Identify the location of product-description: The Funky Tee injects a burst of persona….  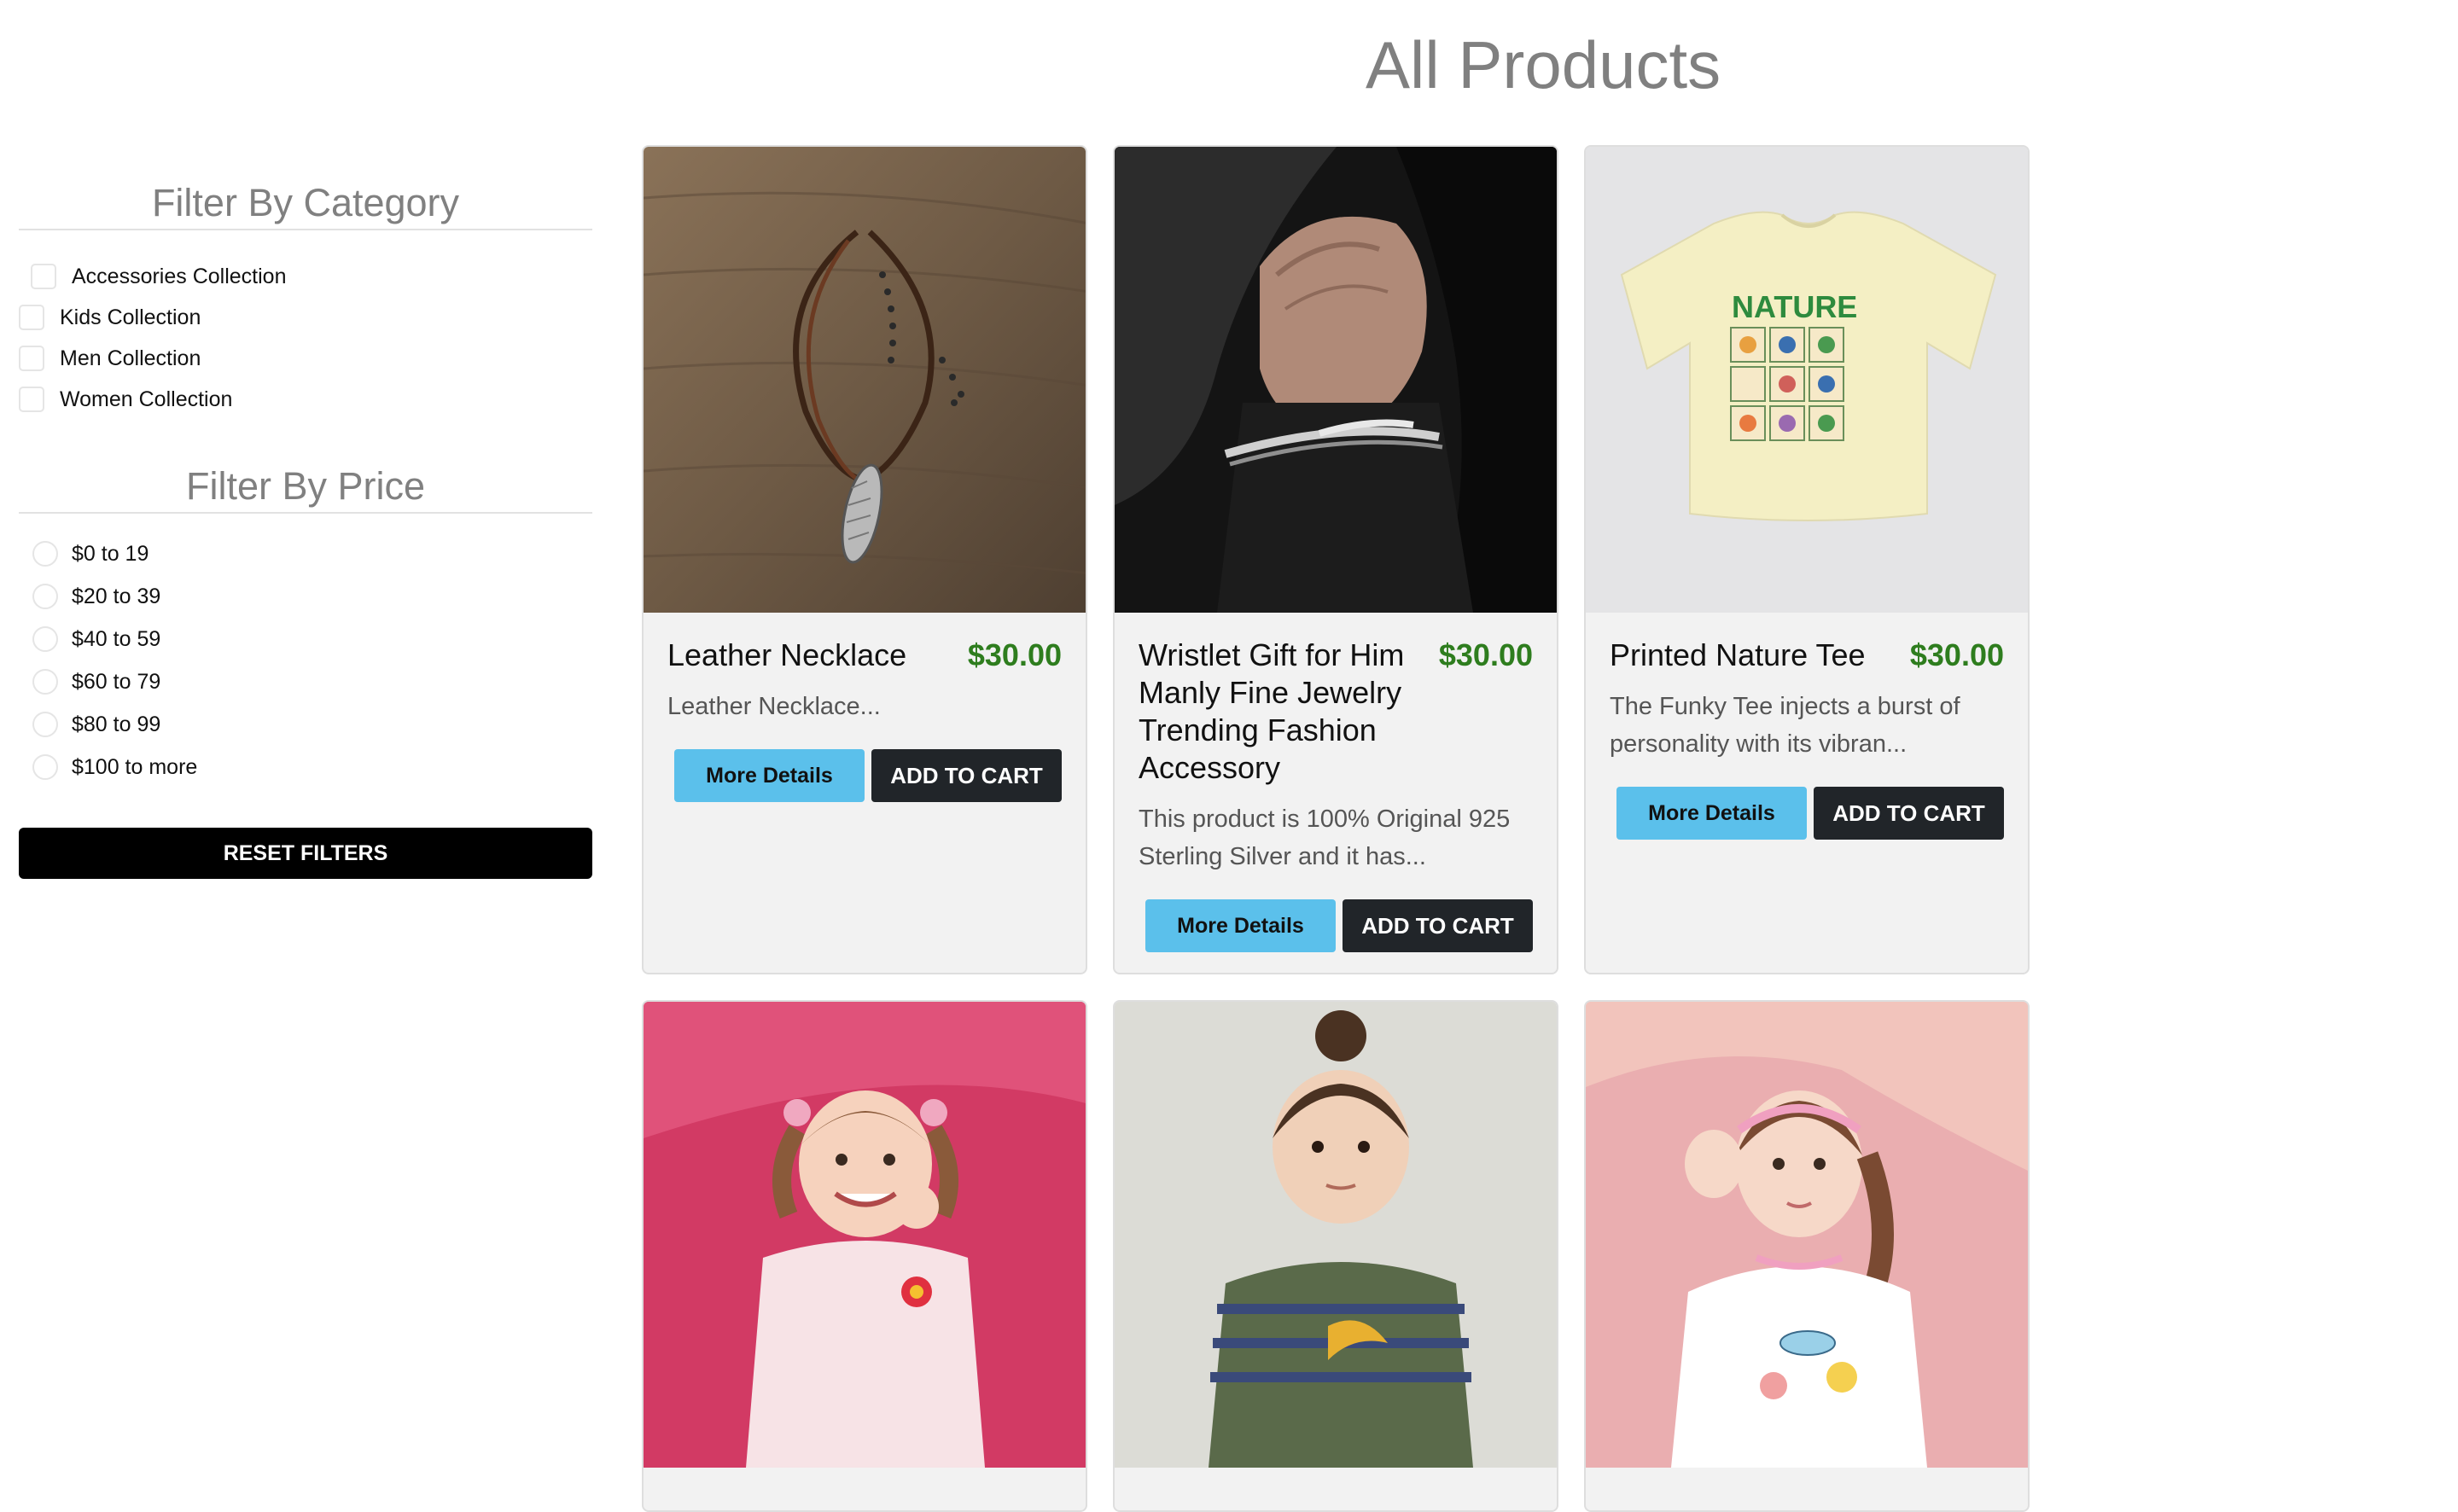
(1785, 725).